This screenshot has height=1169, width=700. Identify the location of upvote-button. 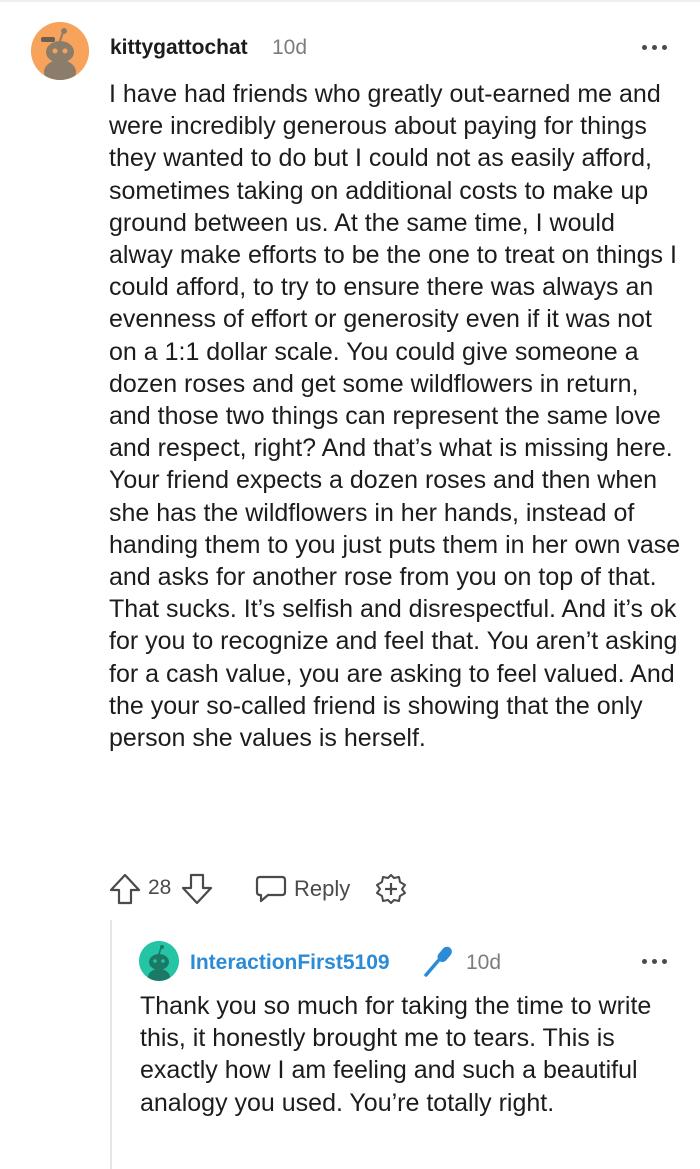
(125, 889).